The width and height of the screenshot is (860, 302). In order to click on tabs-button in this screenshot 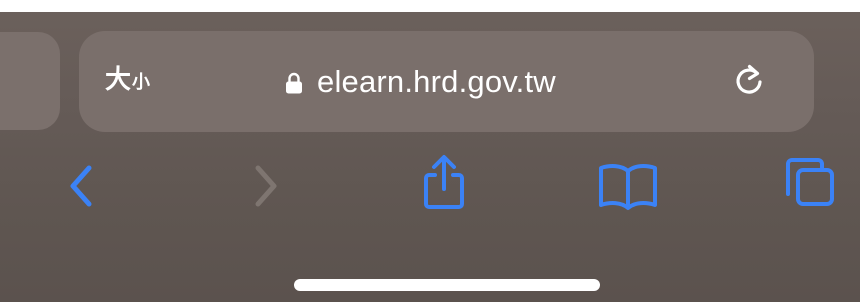, I will do `click(810, 184)`.